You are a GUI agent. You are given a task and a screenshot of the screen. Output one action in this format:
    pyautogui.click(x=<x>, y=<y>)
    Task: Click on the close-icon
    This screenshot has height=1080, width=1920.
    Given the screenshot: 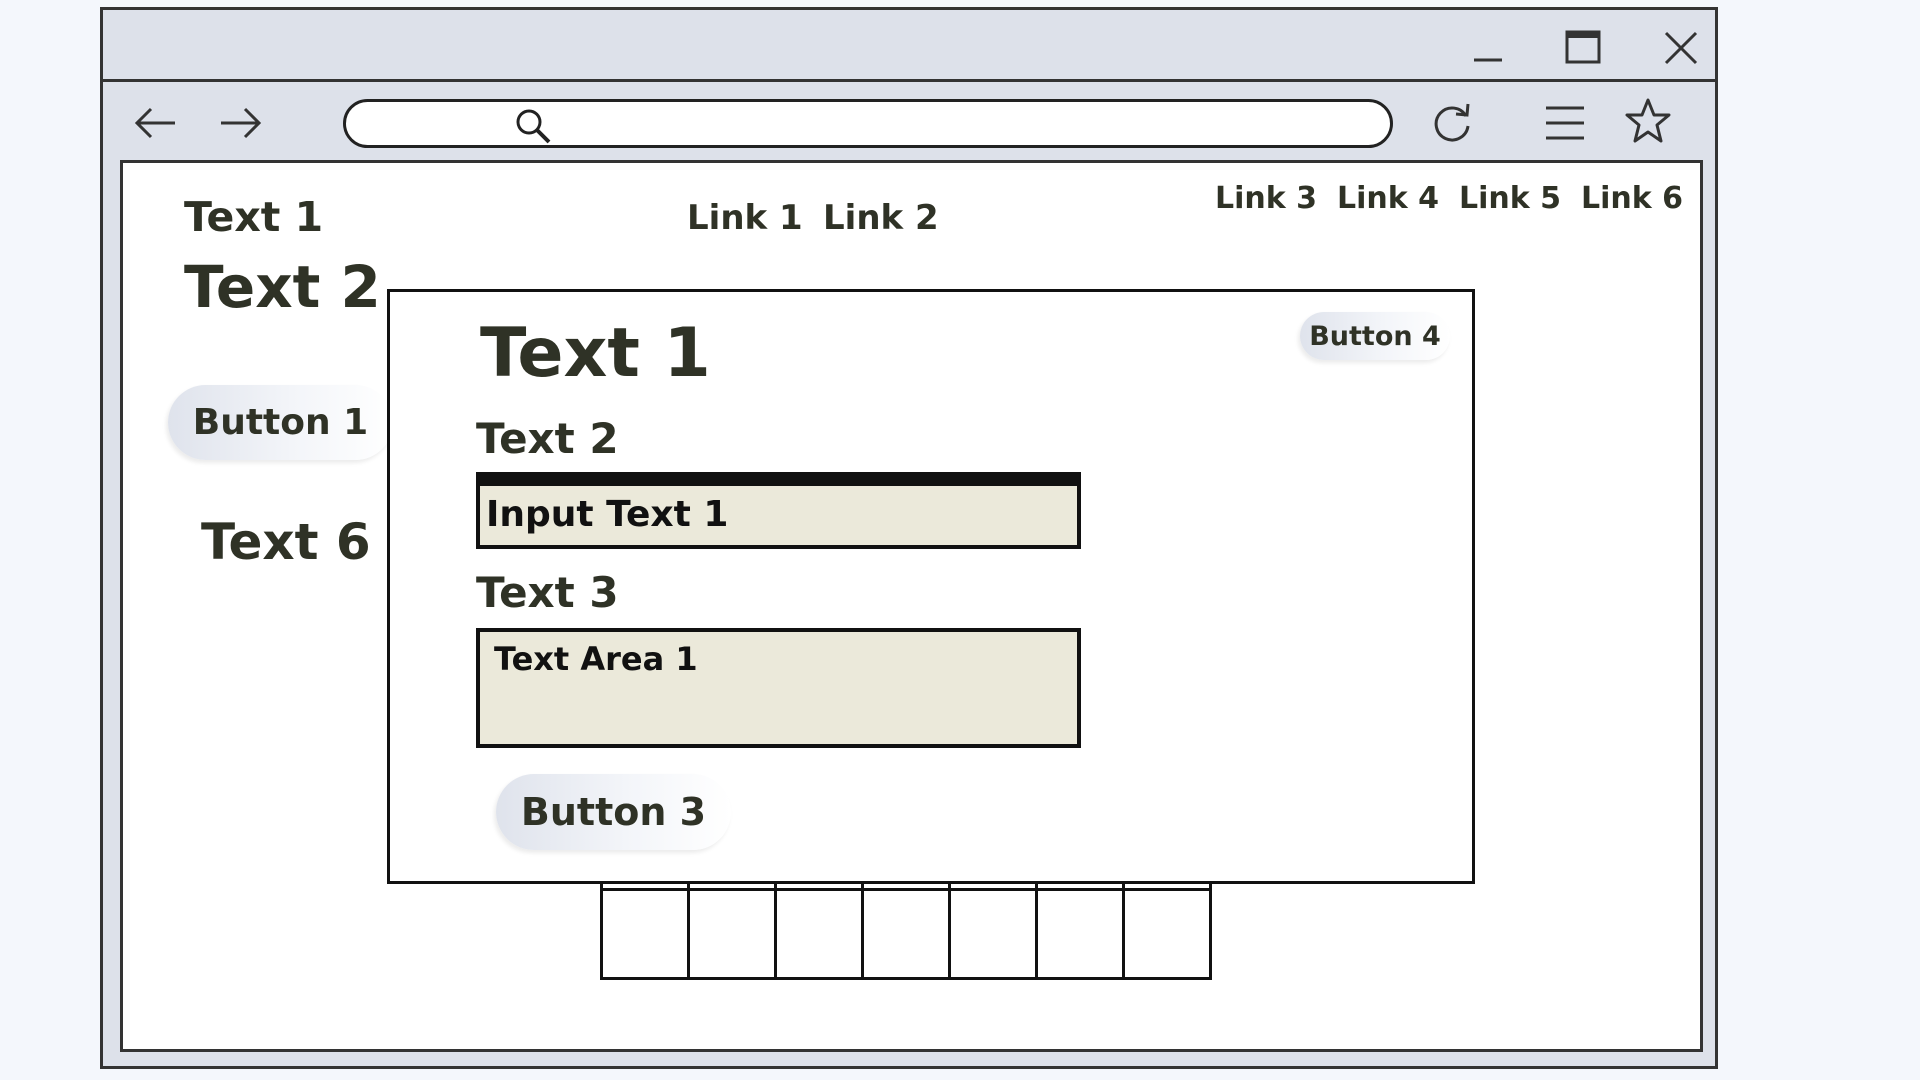 What is the action you would take?
    pyautogui.click(x=1681, y=48)
    